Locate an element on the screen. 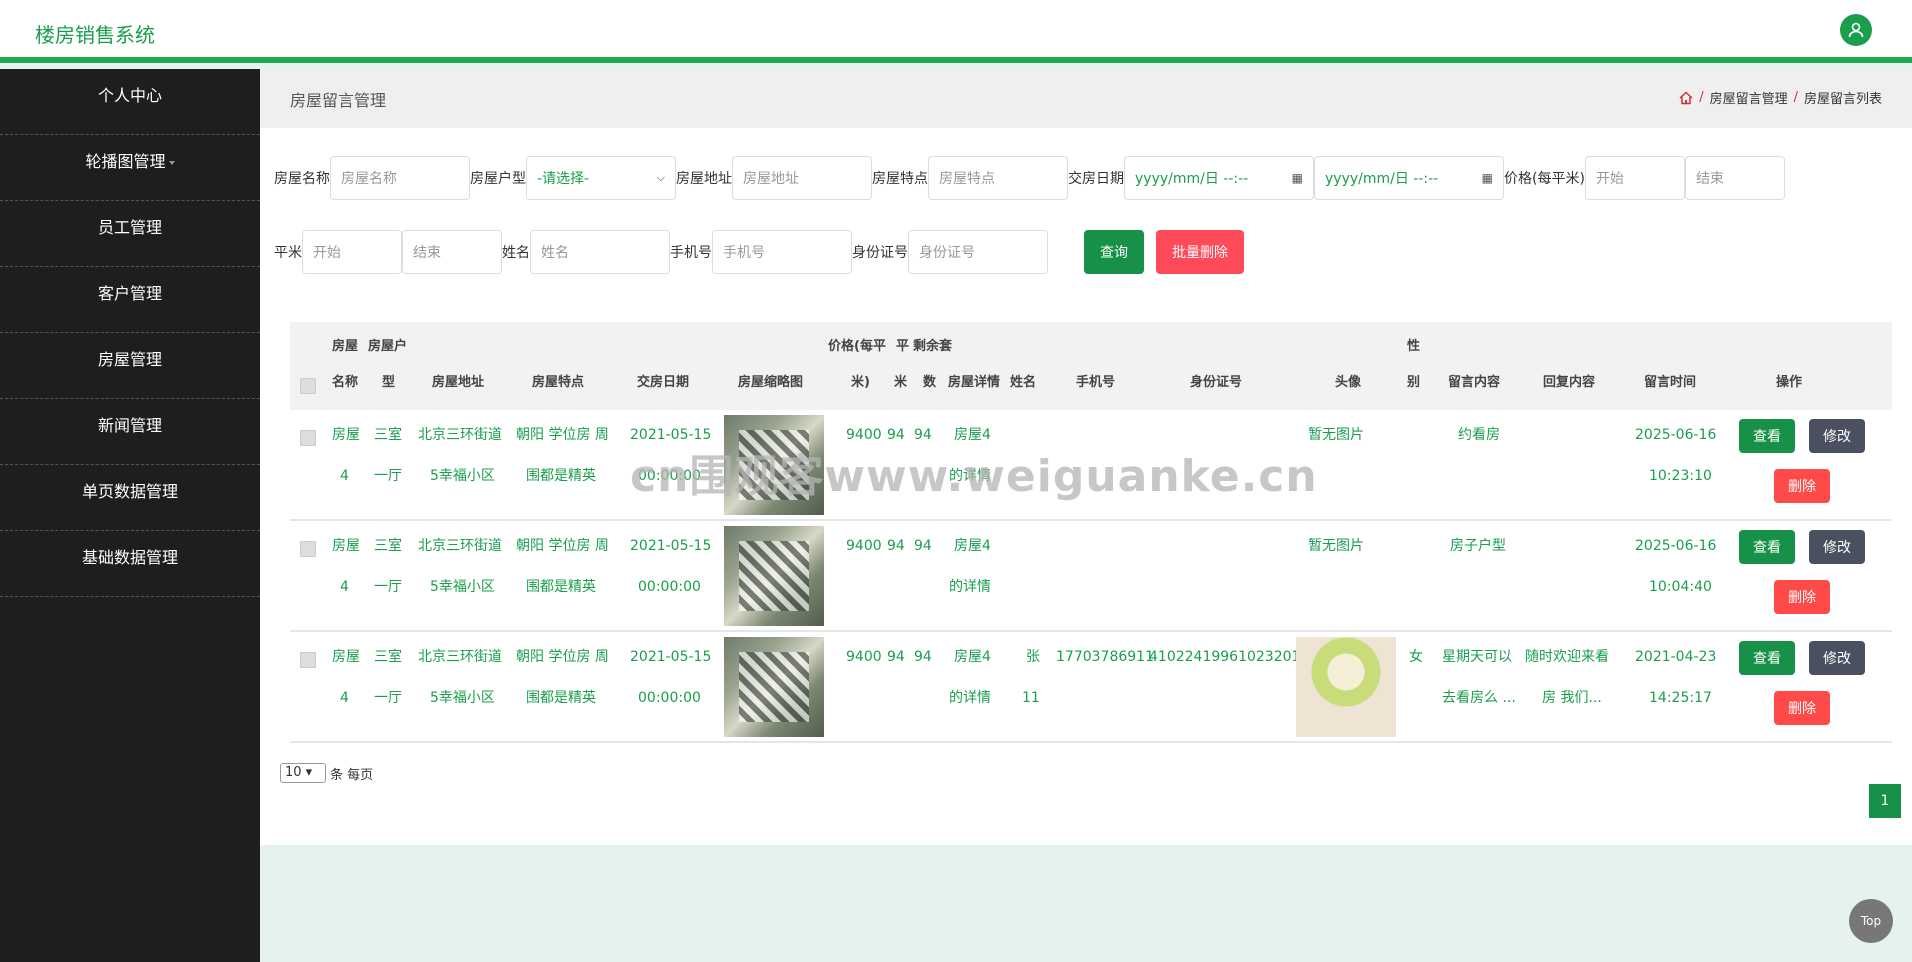  sidebar-item-customers: 客户管理 is located at coordinates (130, 300).